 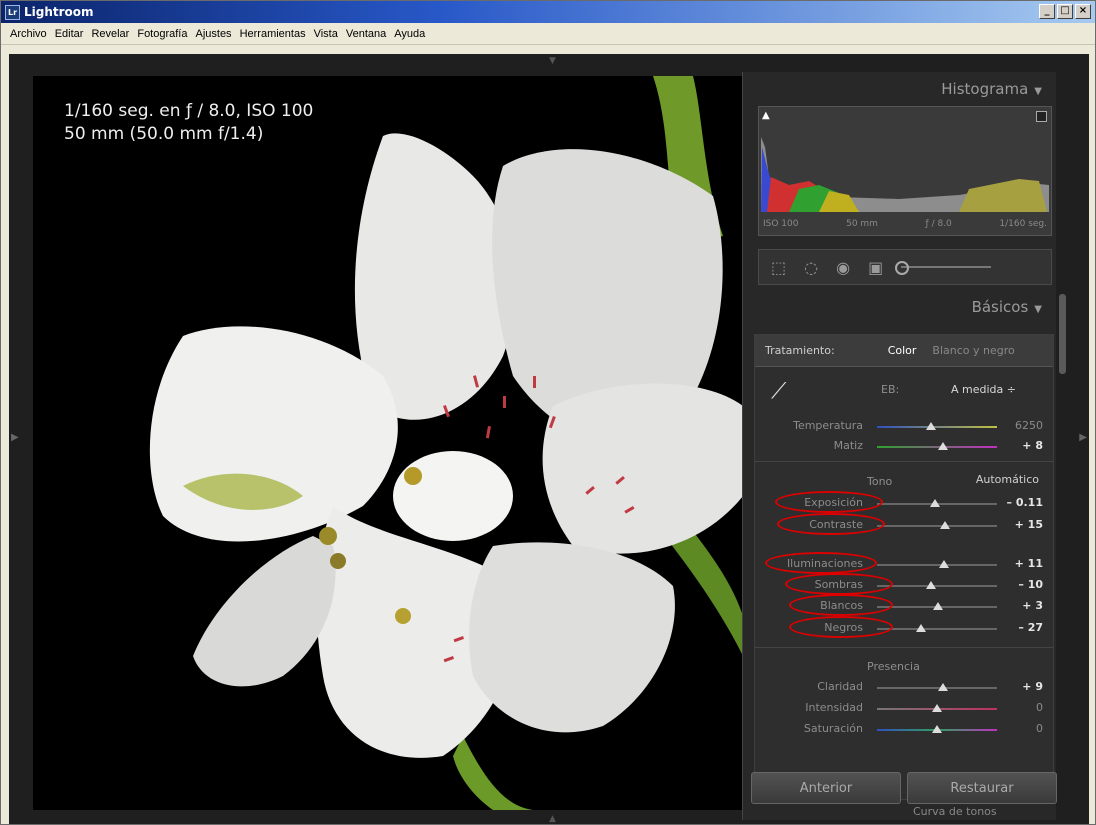 What do you see at coordinates (880, 481) in the screenshot?
I see `tono-label: Tono` at bounding box center [880, 481].